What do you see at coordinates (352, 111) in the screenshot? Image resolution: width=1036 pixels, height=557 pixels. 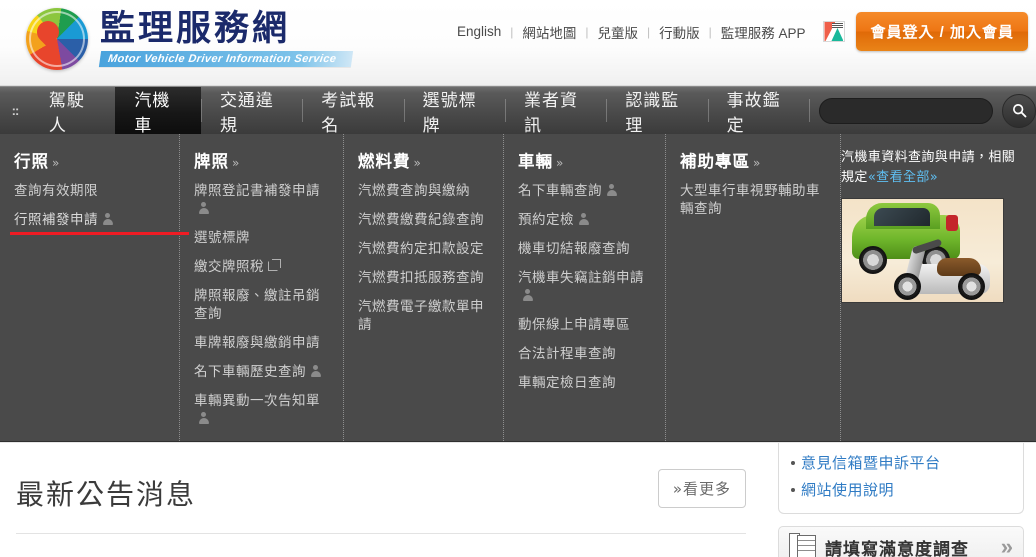 I see `nav-item-exam-registration: 考試報名` at bounding box center [352, 111].